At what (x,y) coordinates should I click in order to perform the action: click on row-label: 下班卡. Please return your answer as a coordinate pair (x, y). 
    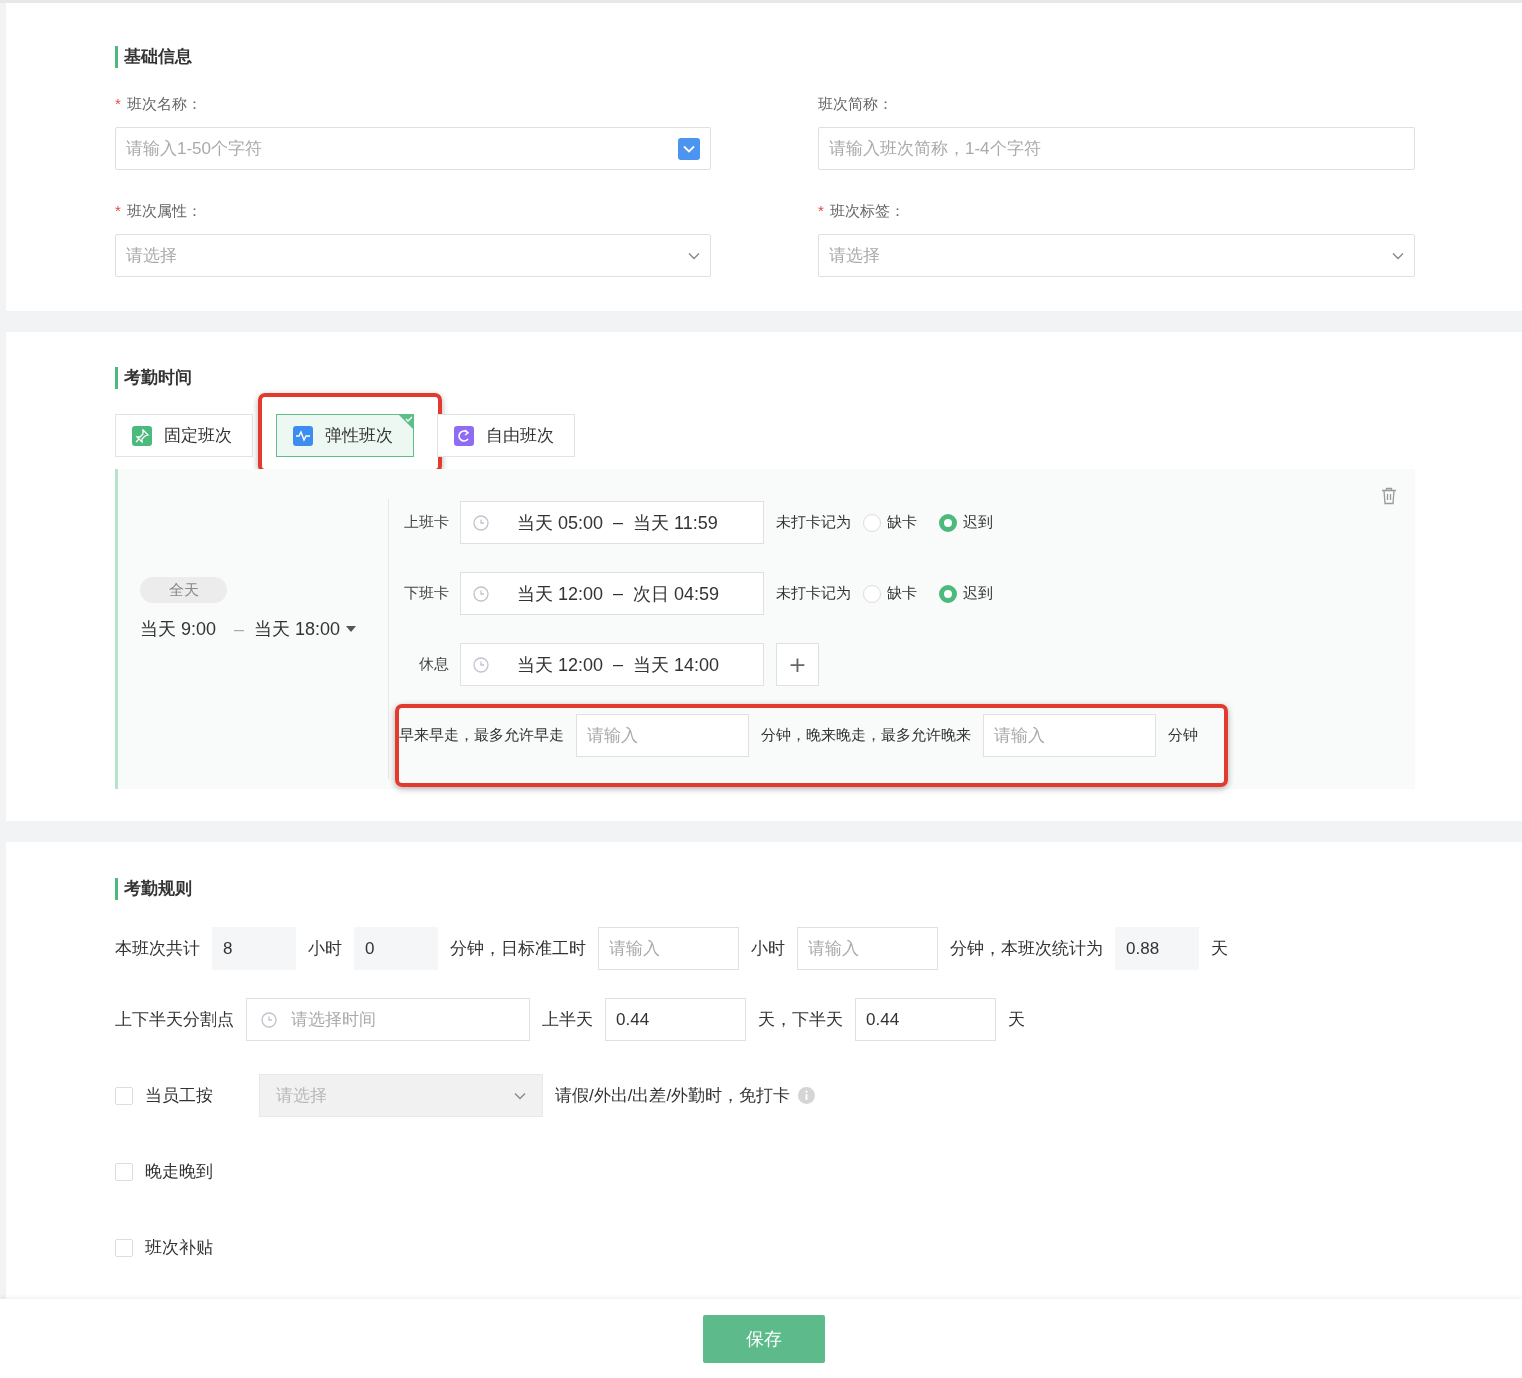
    Looking at the image, I should click on (426, 593).